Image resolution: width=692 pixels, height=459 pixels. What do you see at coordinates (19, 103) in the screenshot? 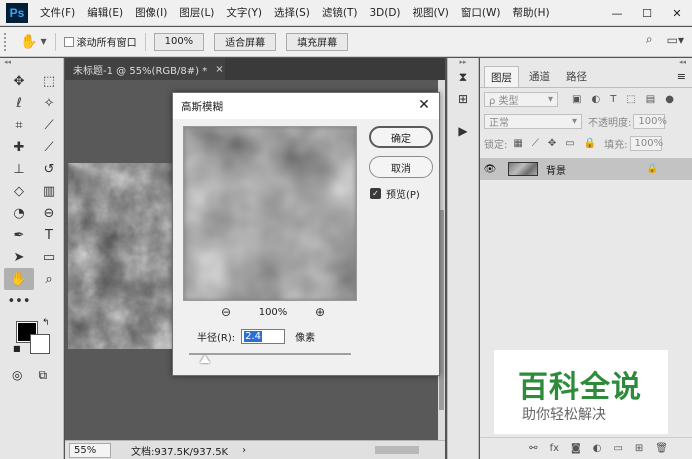
I see `lasso-tool-icon: ℓ` at bounding box center [19, 103].